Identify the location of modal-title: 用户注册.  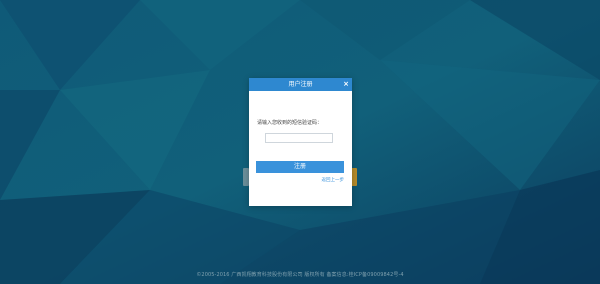
(300, 84).